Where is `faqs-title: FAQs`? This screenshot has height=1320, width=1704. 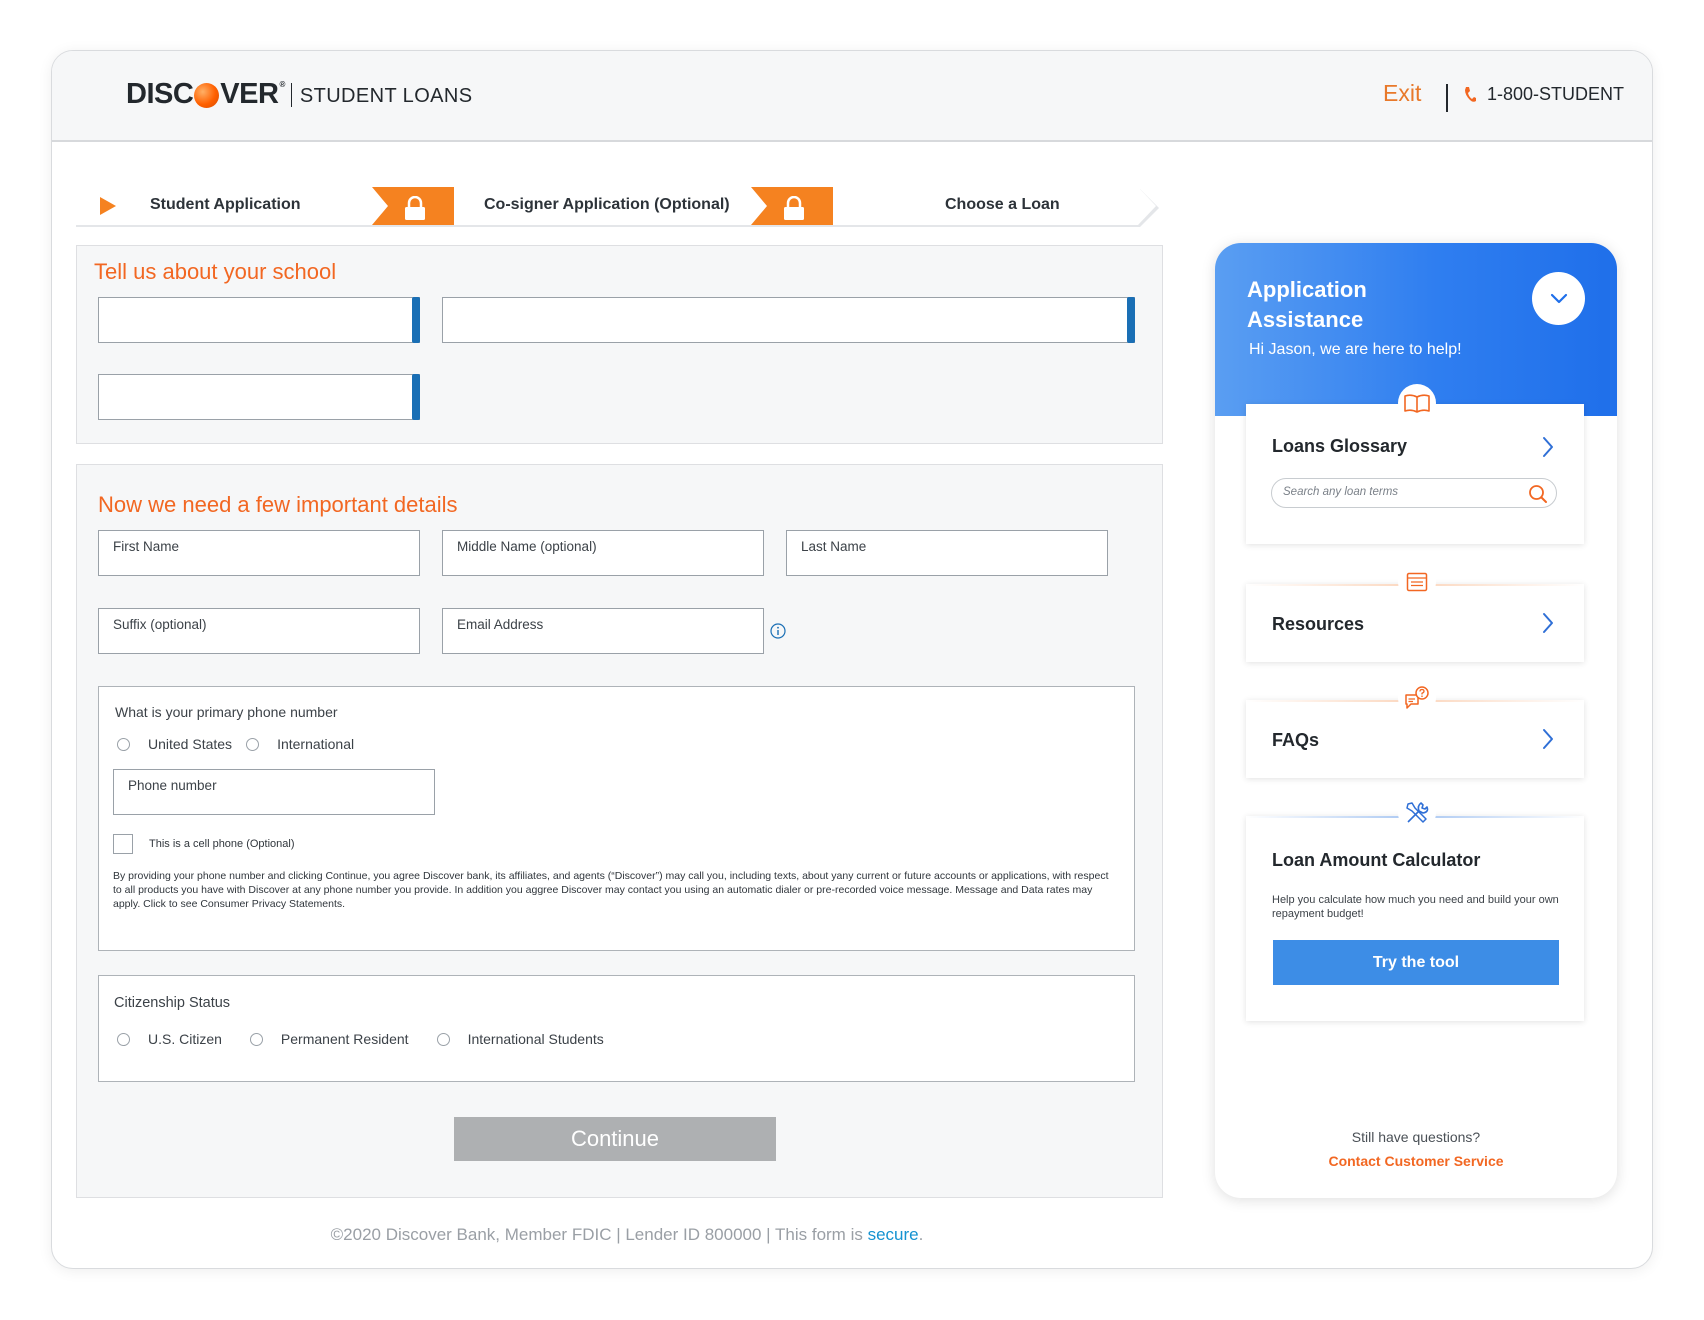
faqs-title: FAQs is located at coordinates (1296, 740).